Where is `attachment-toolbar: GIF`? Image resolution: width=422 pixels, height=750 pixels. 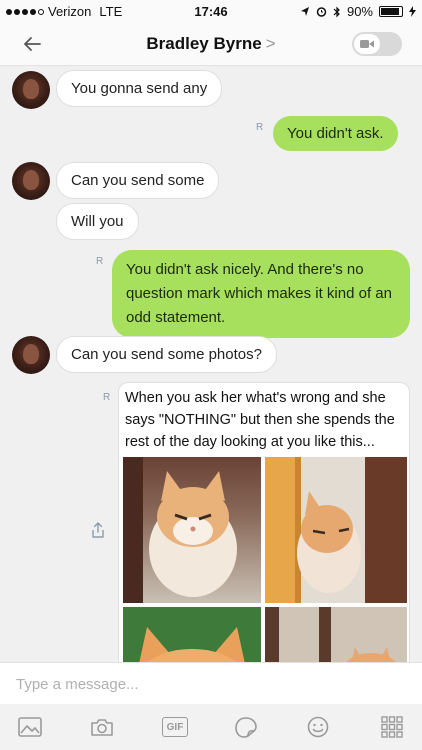 attachment-toolbar: GIF is located at coordinates (211, 727).